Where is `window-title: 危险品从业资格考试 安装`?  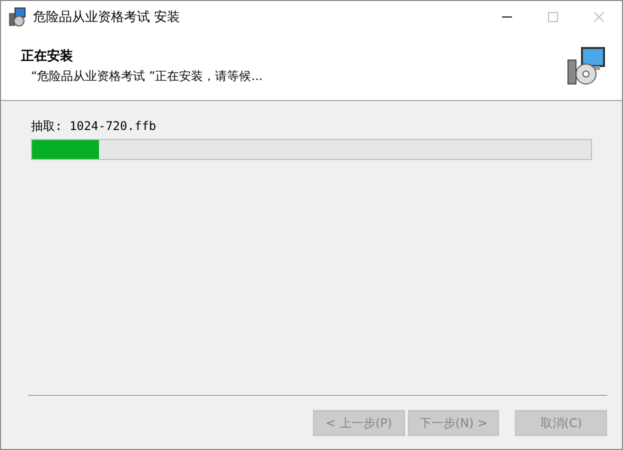
window-title: 危险品从业资格考试 安装 is located at coordinates (107, 17).